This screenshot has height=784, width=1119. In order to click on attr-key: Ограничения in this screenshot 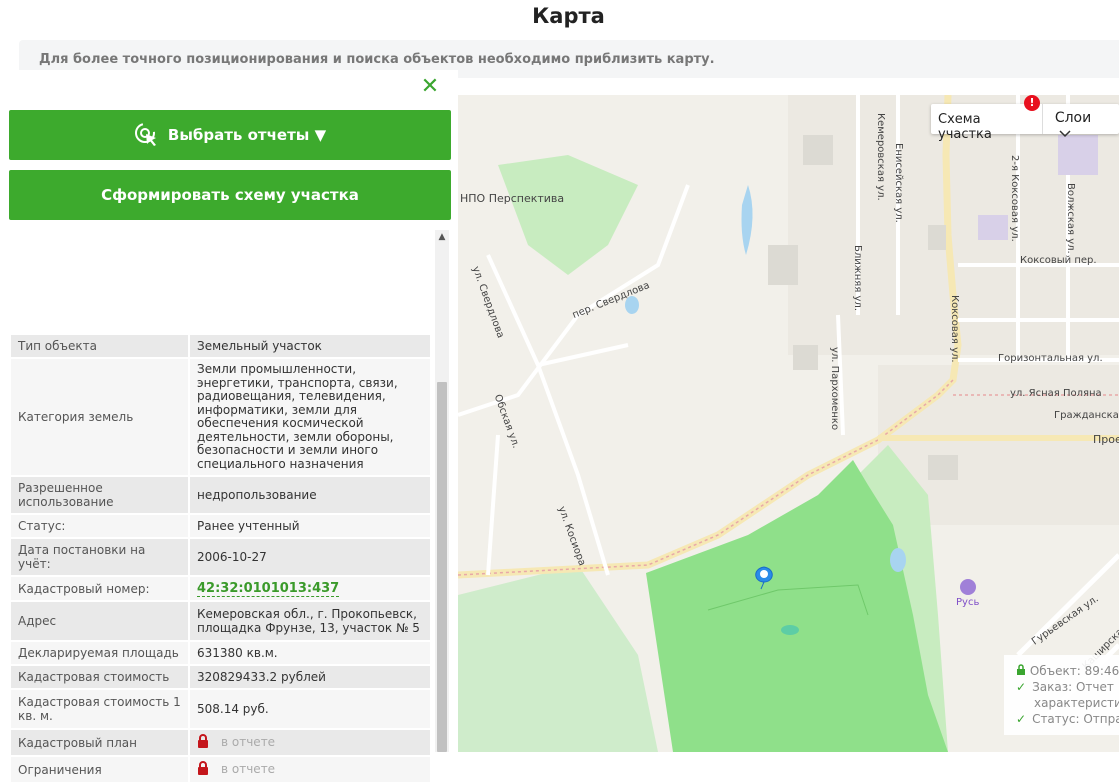, I will do `click(99, 769)`.